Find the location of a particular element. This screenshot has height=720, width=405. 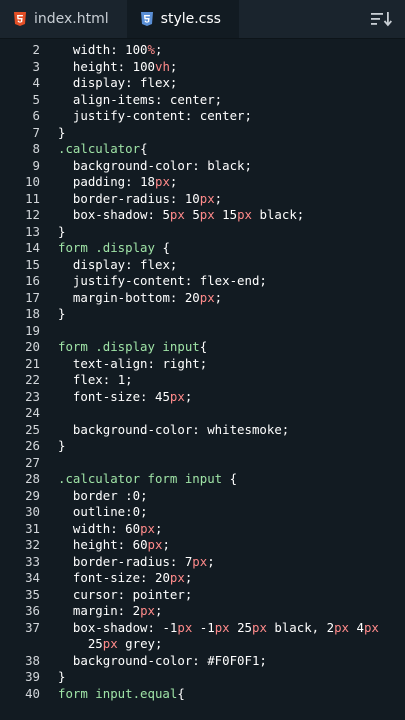

css-selector: form .display input is located at coordinates (129, 346).